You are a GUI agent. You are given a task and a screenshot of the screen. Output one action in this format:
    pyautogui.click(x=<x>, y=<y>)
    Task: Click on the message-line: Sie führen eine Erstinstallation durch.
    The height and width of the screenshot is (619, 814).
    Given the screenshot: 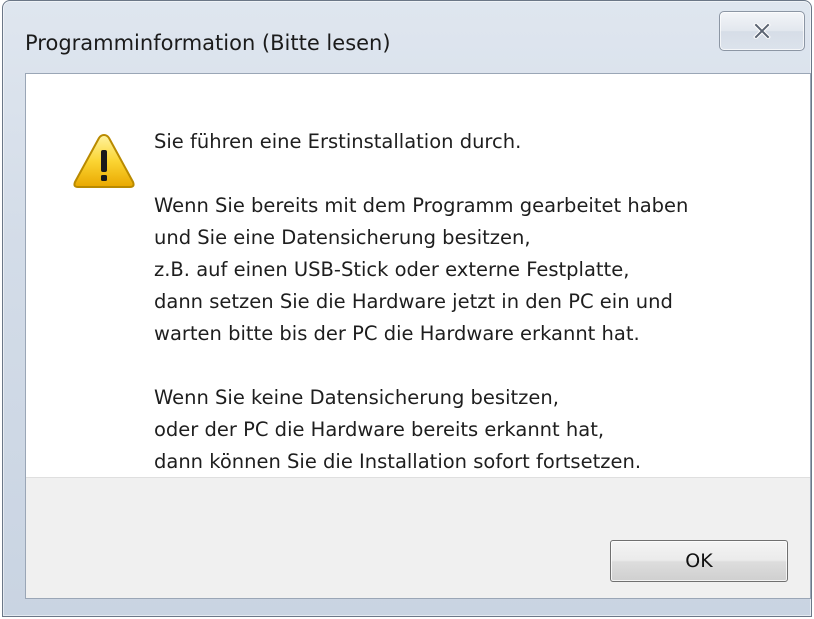 What is the action you would take?
    pyautogui.click(x=338, y=141)
    